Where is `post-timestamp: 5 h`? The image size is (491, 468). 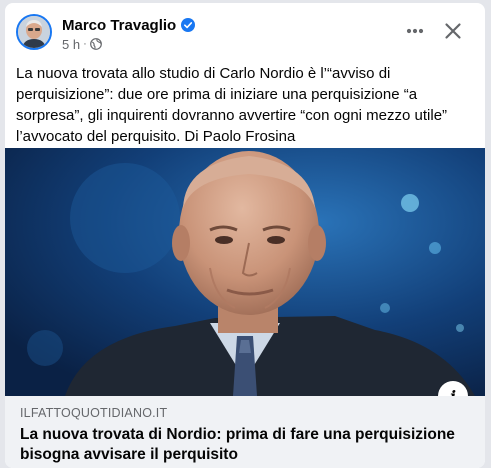
post-timestamp: 5 h is located at coordinates (71, 44).